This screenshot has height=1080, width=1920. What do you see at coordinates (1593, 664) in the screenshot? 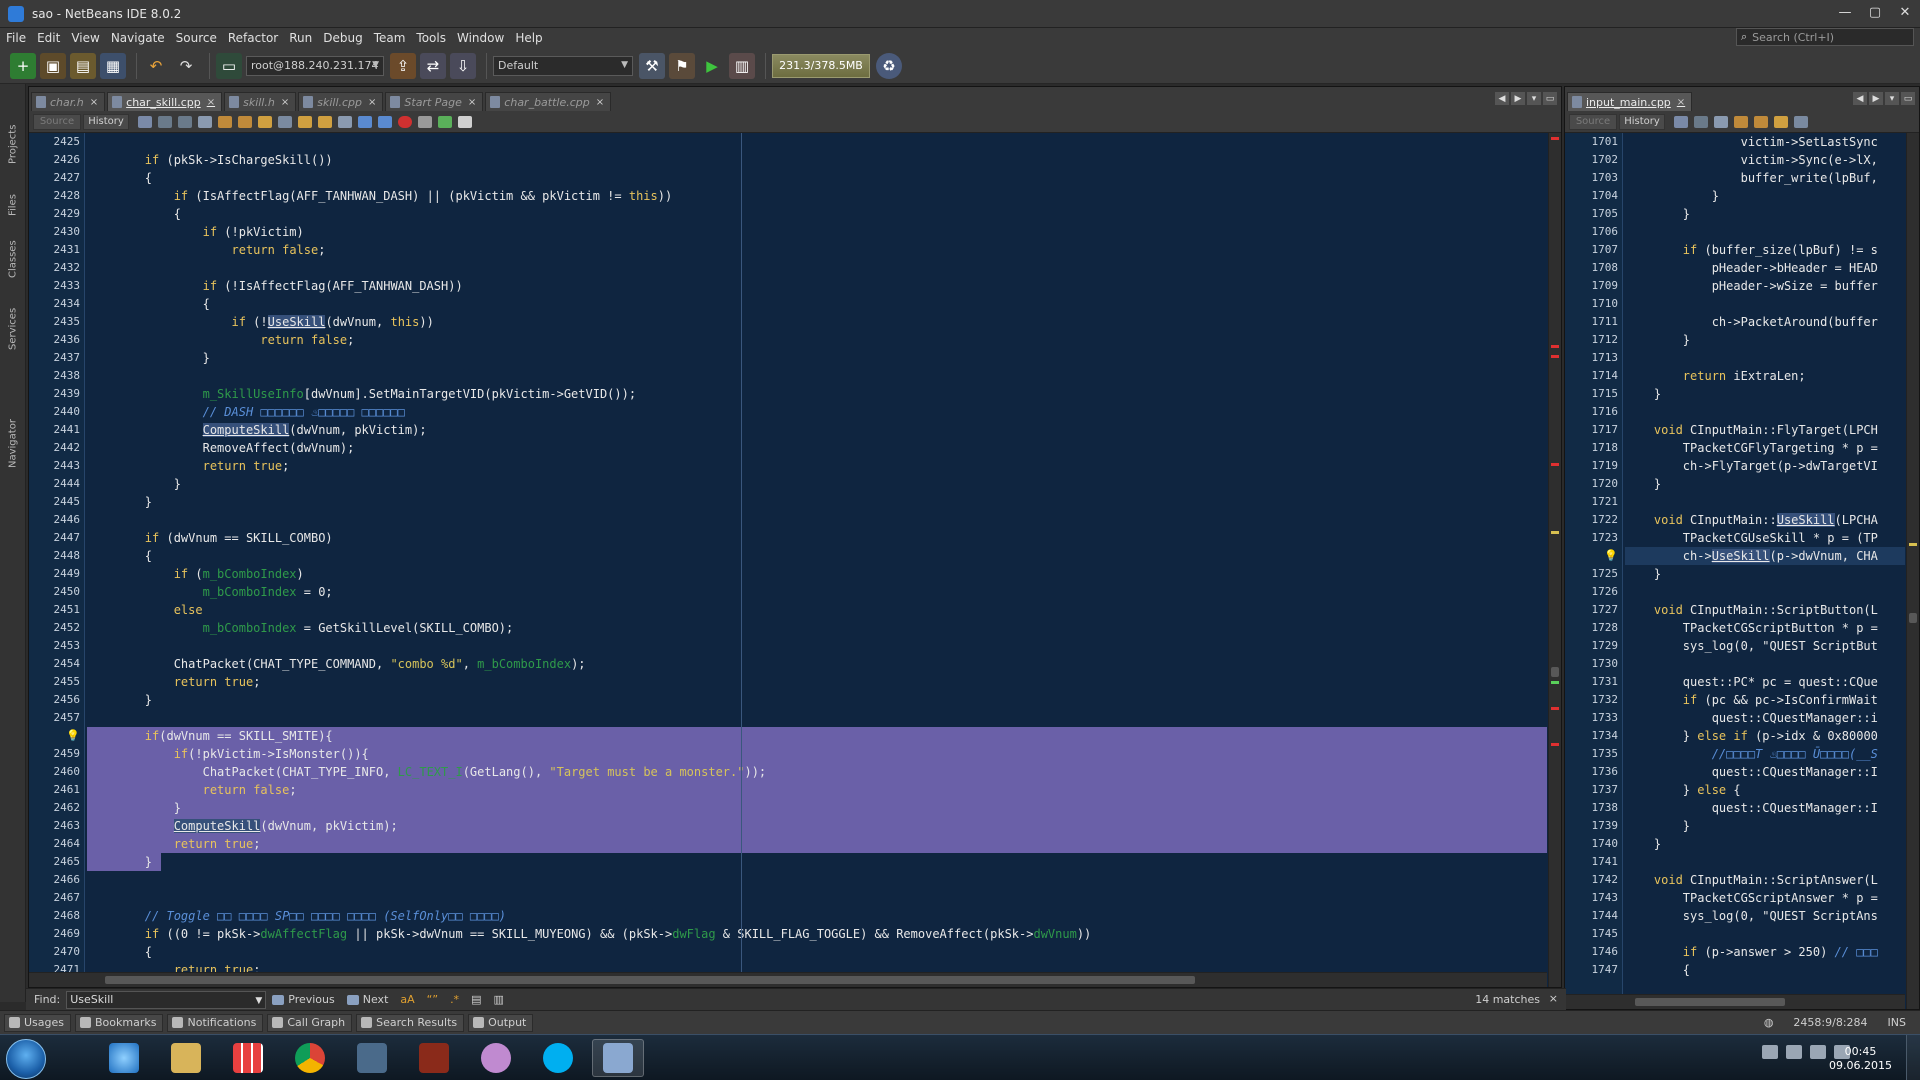
I see `line-number: 1730` at bounding box center [1593, 664].